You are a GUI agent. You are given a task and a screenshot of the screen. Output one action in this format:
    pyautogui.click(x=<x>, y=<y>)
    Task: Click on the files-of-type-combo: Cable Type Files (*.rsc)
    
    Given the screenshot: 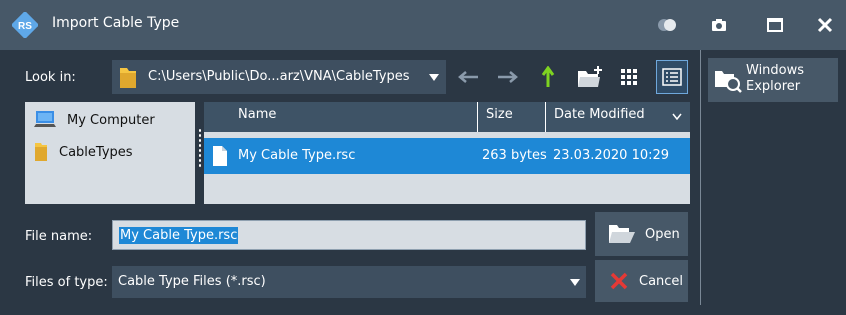 What is the action you would take?
    pyautogui.click(x=349, y=282)
    